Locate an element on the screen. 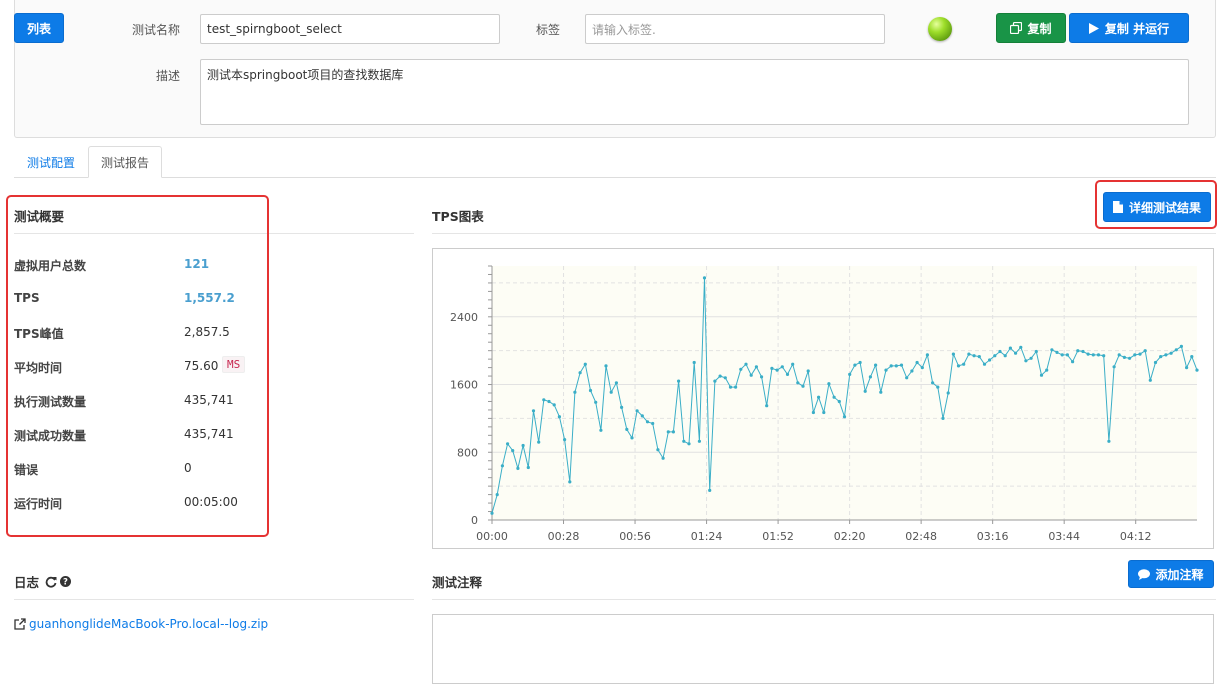 The width and height of the screenshot is (1220, 684). help-icon: ? is located at coordinates (66, 581).